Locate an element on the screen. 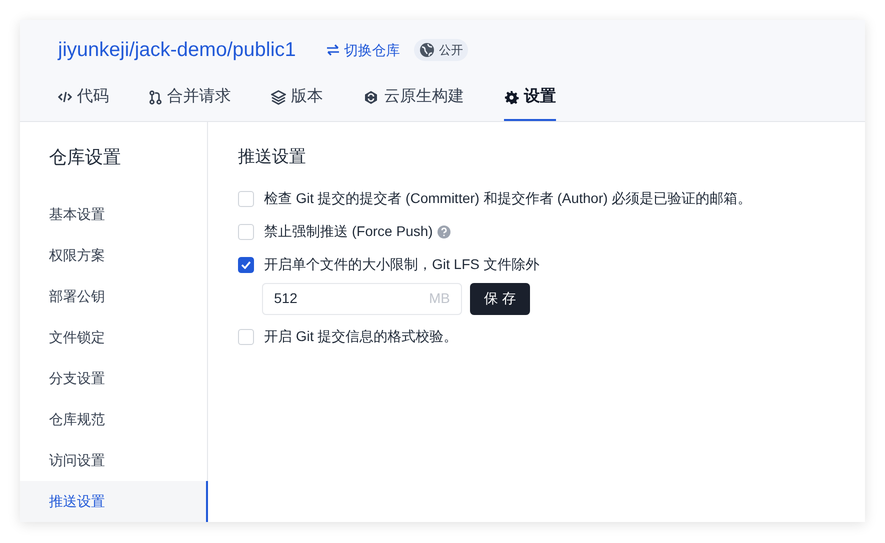 The height and width of the screenshot is (543, 885). sidebar-item: 推送设置 is located at coordinates (114, 501).